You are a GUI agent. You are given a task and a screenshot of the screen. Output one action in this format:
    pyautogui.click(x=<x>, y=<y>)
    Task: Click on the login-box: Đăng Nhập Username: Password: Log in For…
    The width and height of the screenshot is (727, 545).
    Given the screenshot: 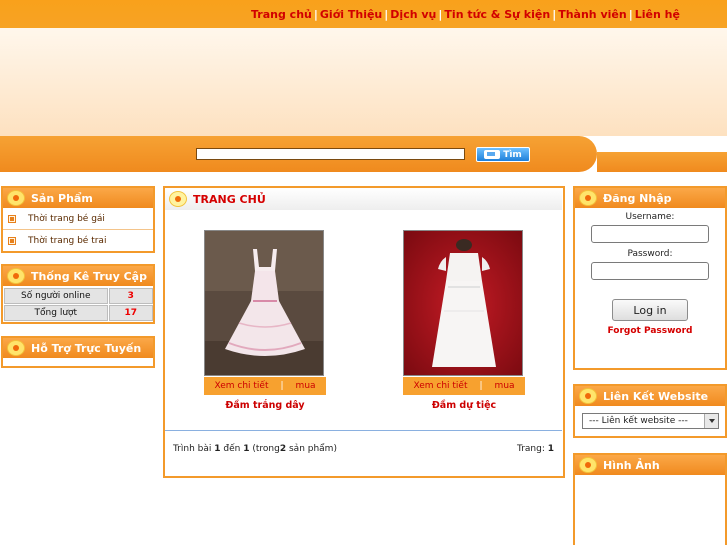 What is the action you would take?
    pyautogui.click(x=650, y=278)
    